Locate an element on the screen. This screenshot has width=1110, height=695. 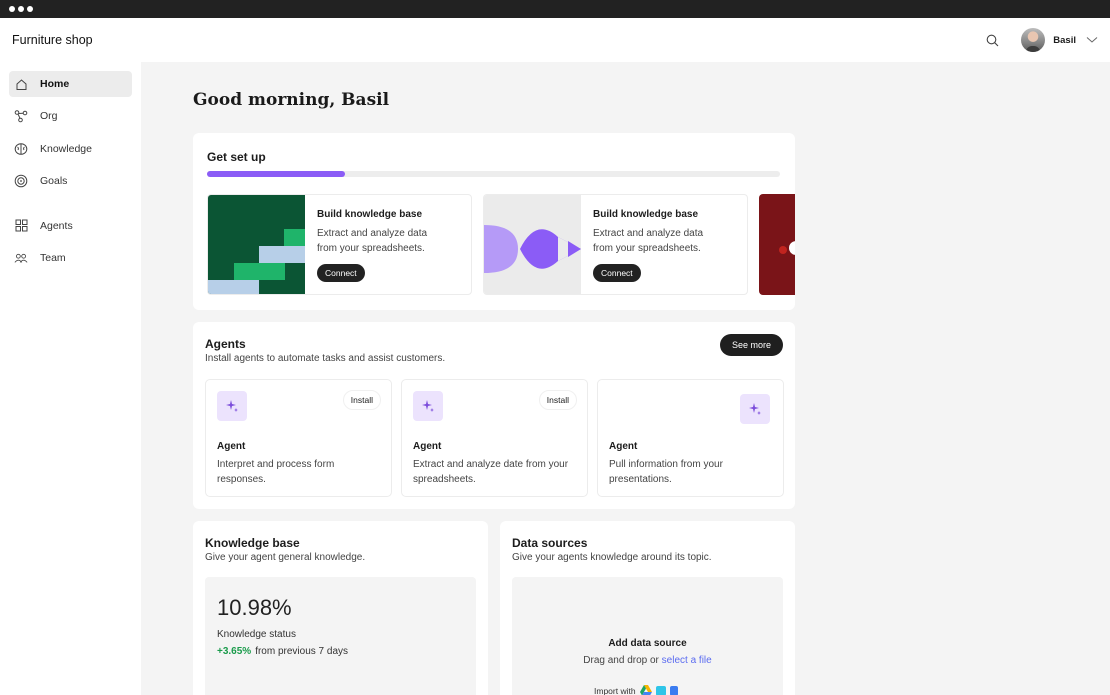
knowledge-value: 10.98% is located at coordinates (254, 607).